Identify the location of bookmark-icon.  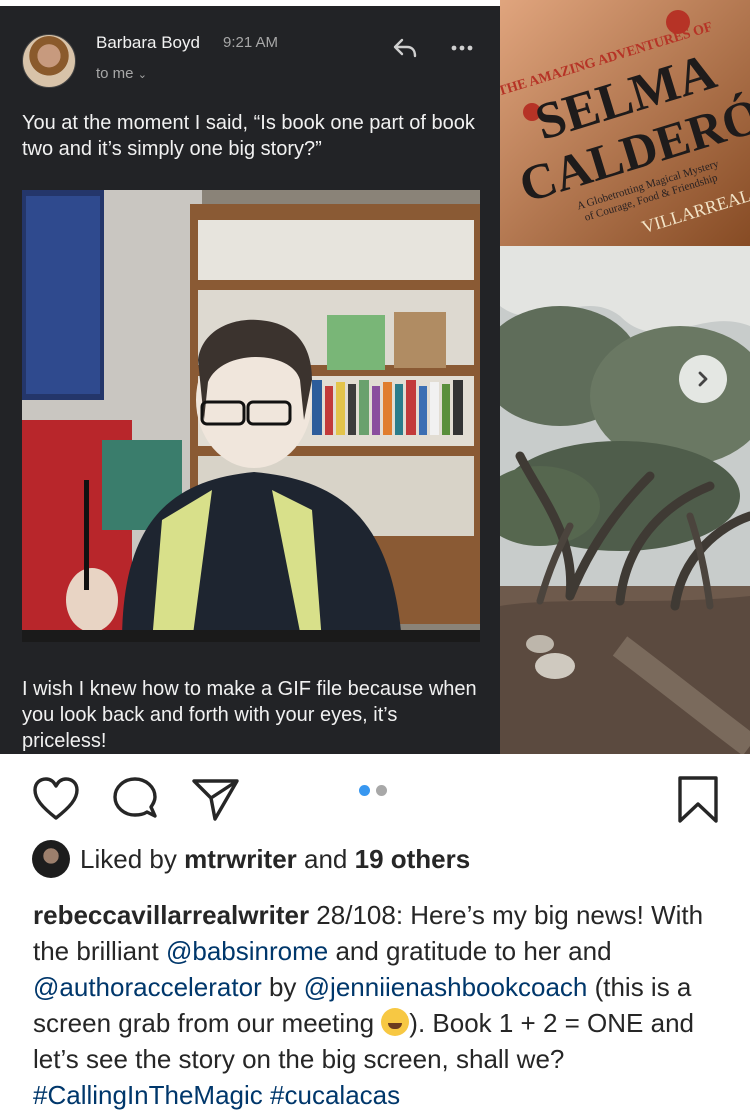
(698, 800).